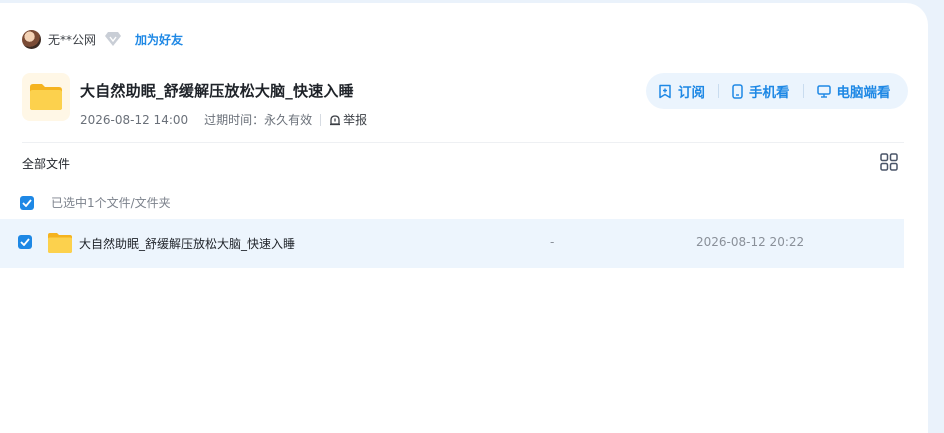 The height and width of the screenshot is (433, 944). Describe the element at coordinates (552, 242) in the screenshot. I see `file-size: -` at that location.